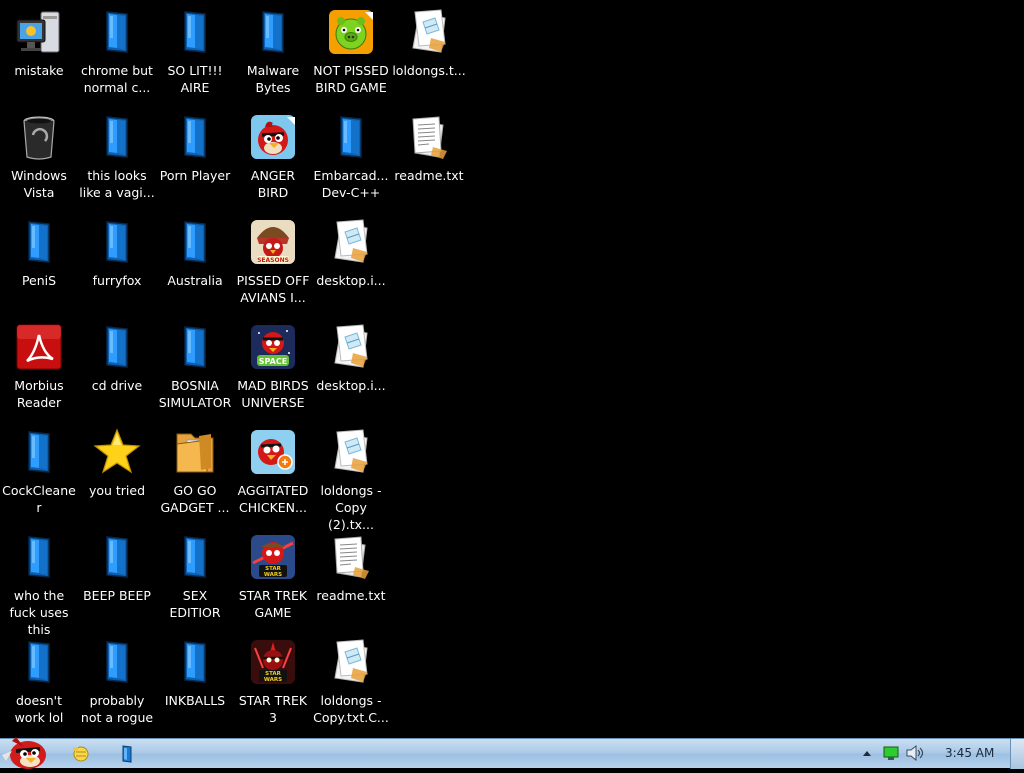  What do you see at coordinates (273, 347) in the screenshot?
I see `angry-birds-space-icon: SPACE` at bounding box center [273, 347].